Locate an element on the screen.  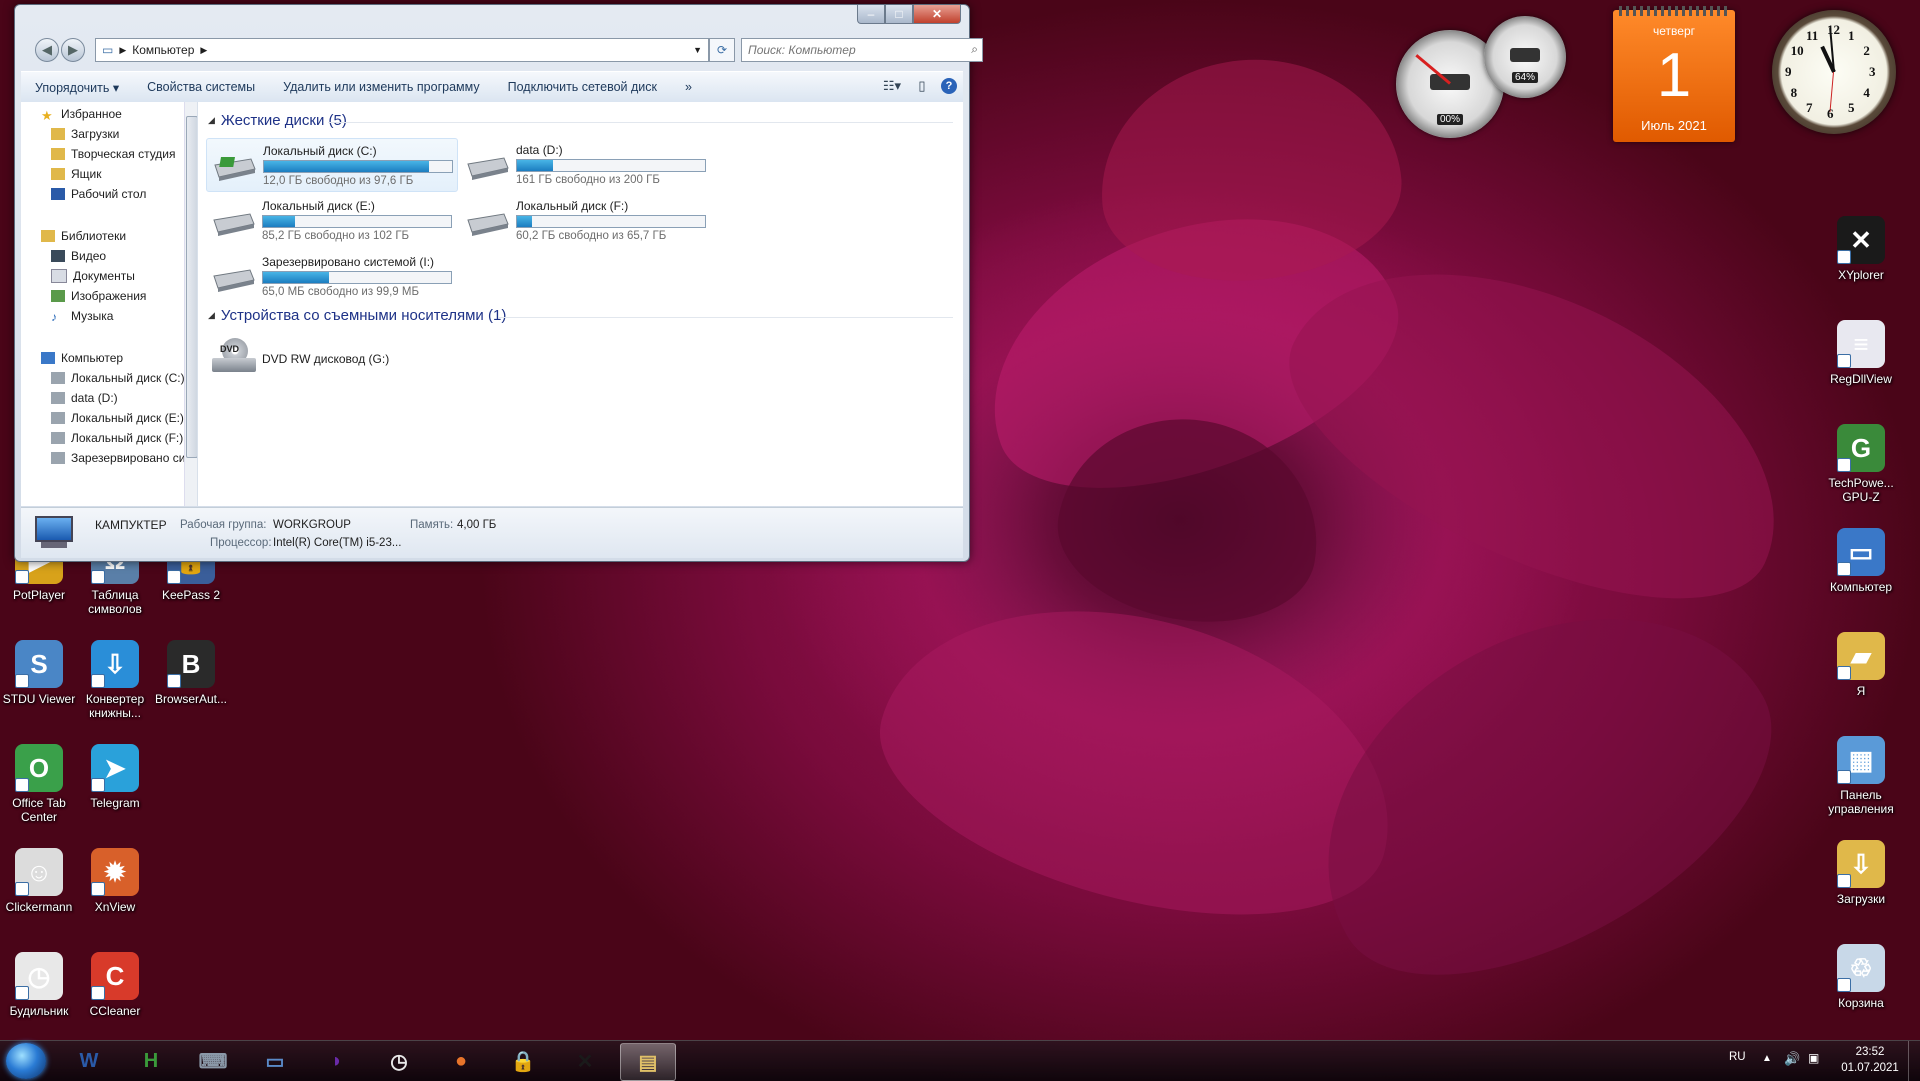
app-icon: B is located at coordinates (191, 664).